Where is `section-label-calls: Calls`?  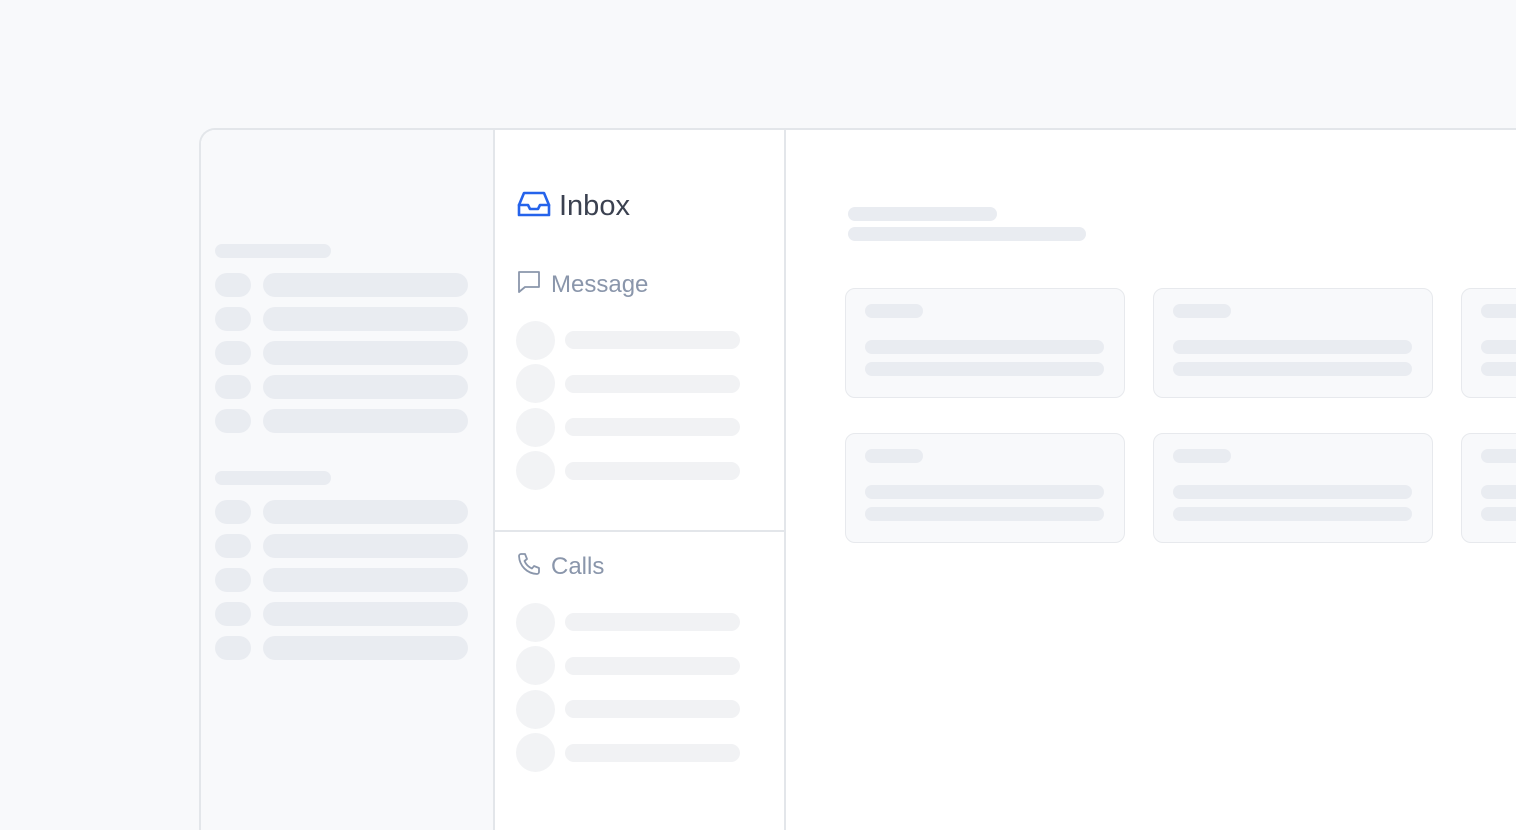
section-label-calls: Calls is located at coordinates (578, 566).